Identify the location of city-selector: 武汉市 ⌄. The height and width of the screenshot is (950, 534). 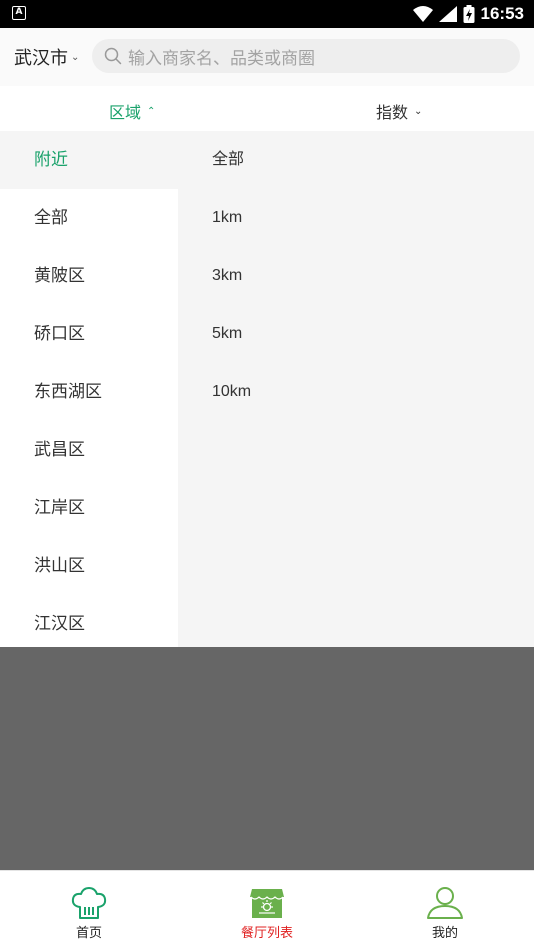
(46, 57).